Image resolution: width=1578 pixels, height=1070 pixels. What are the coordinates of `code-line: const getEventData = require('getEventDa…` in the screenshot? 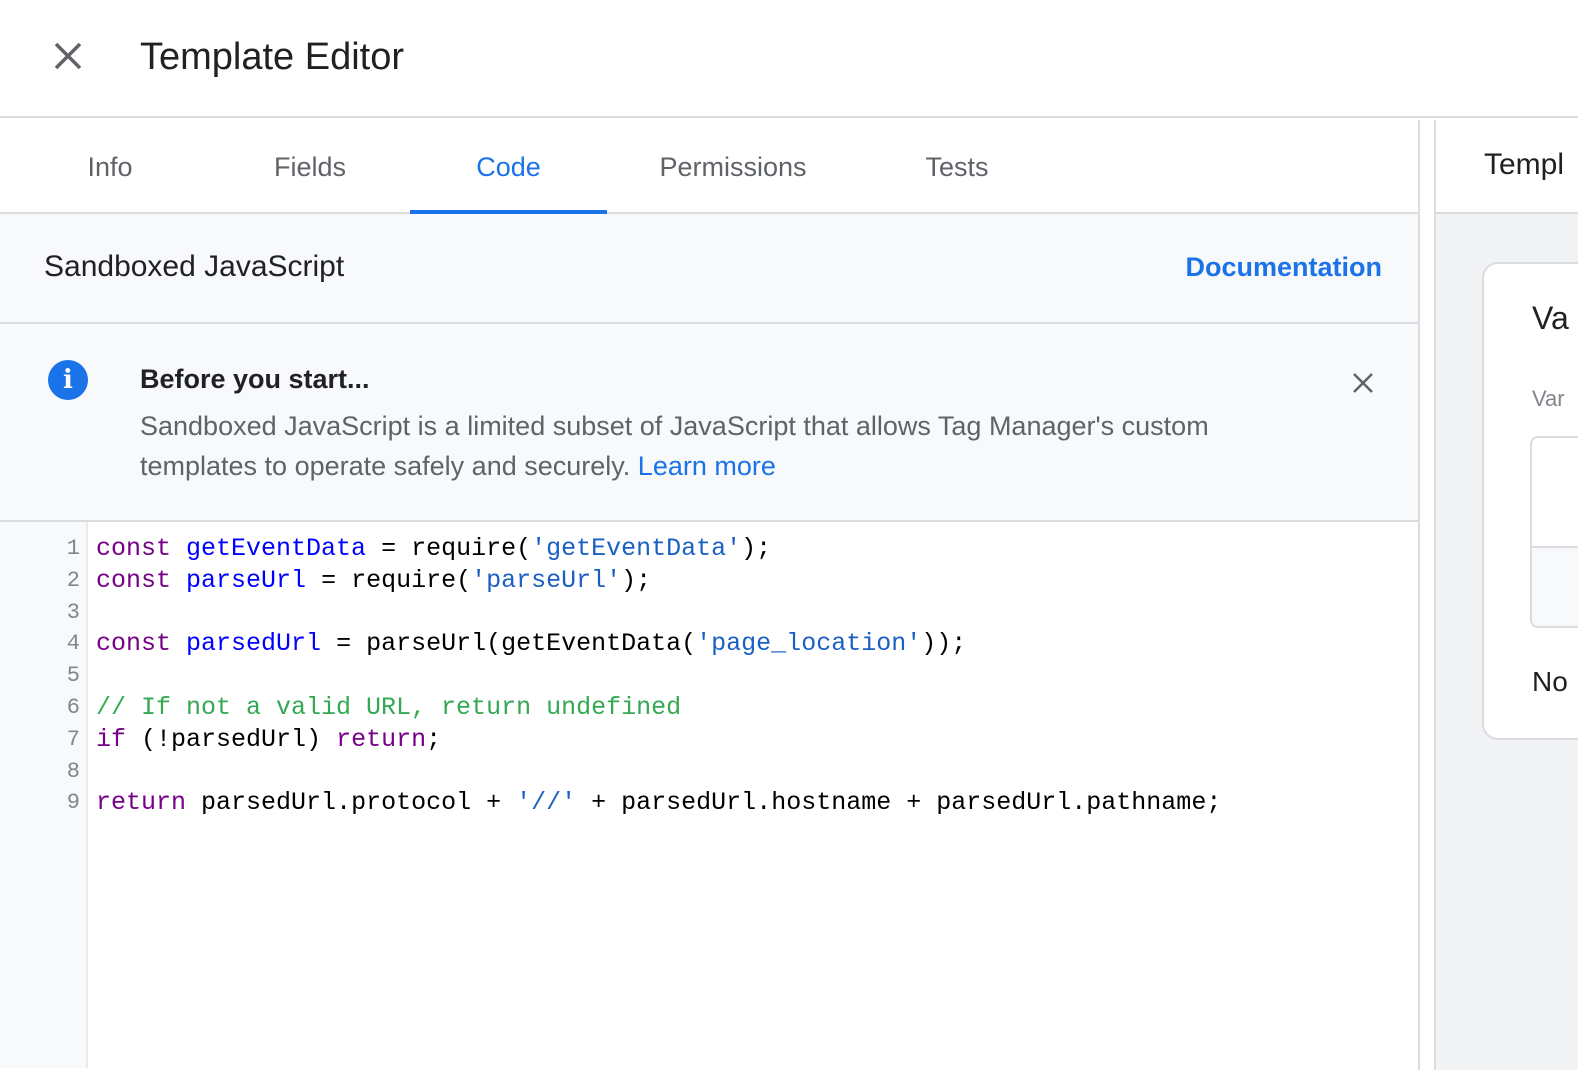 It's located at (434, 548).